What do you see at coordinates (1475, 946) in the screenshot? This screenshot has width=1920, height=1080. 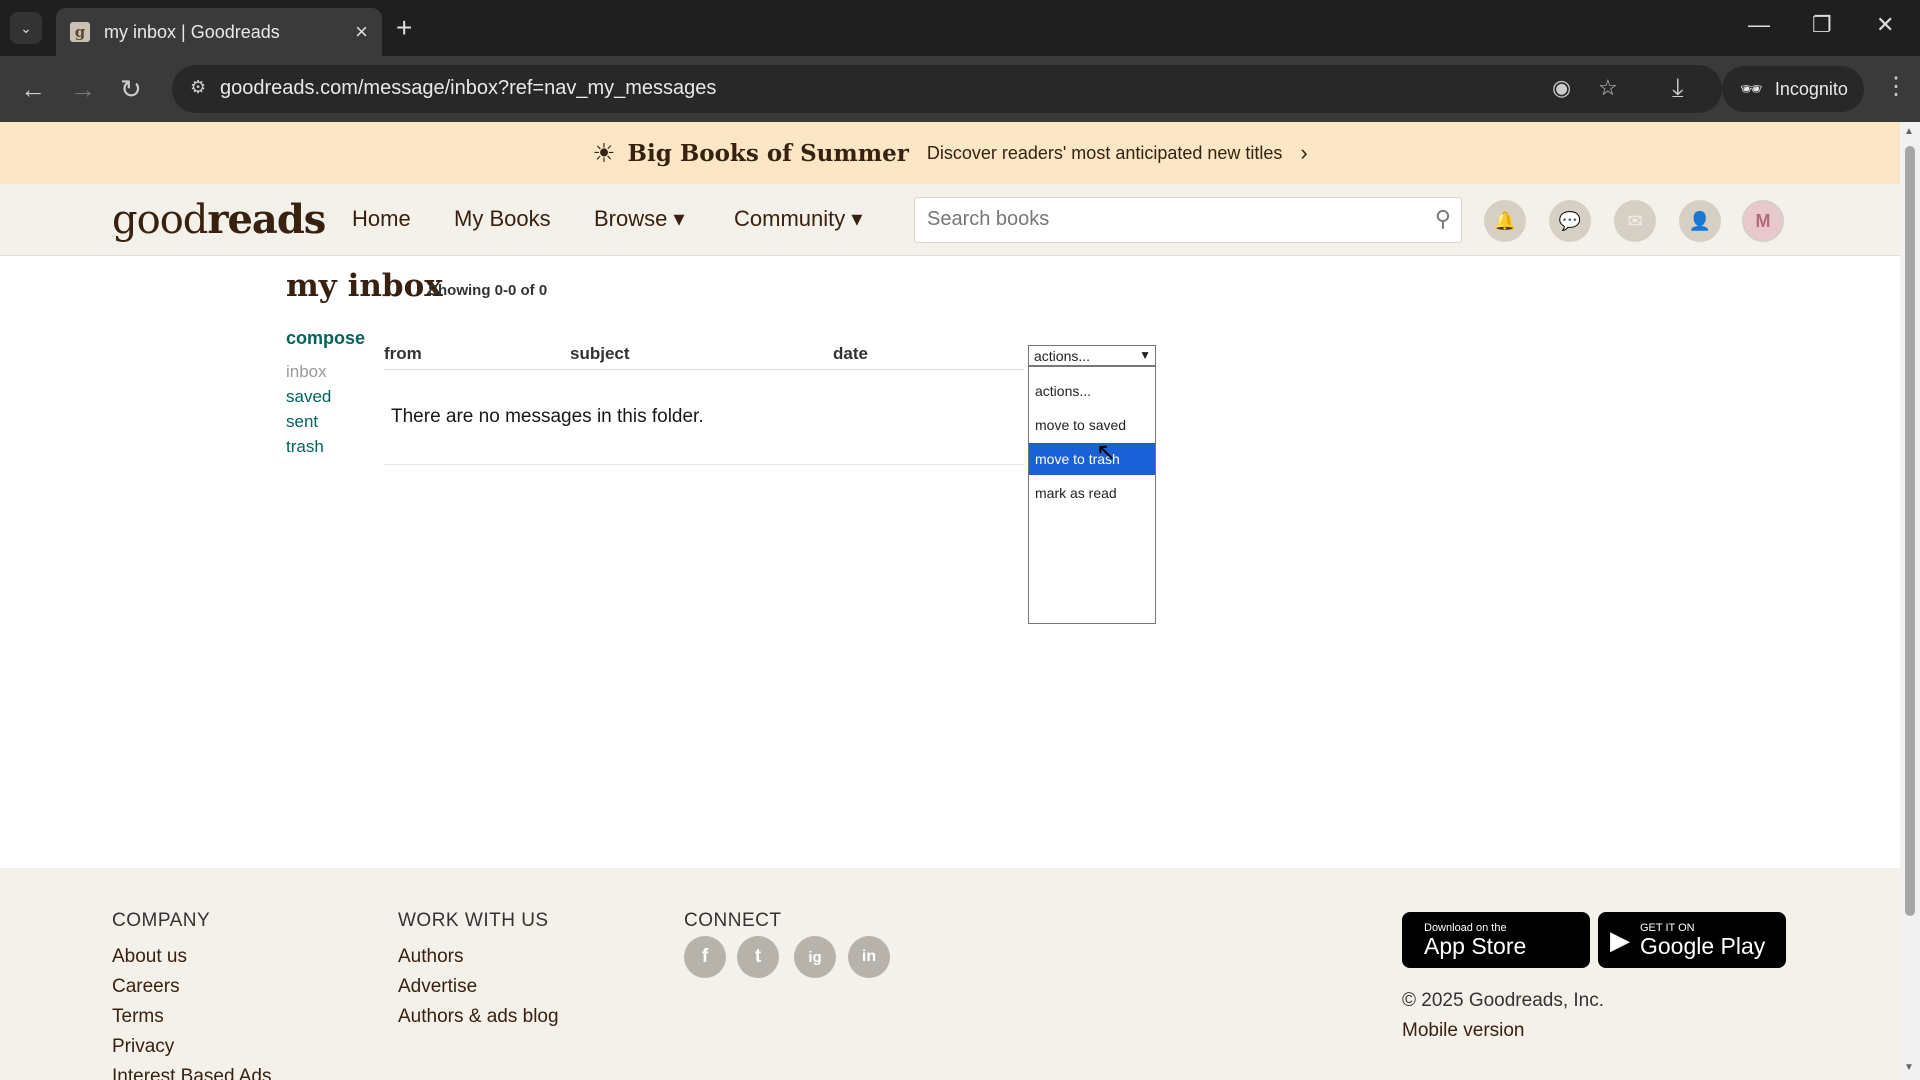 I see `app-store-big-text: App Store` at bounding box center [1475, 946].